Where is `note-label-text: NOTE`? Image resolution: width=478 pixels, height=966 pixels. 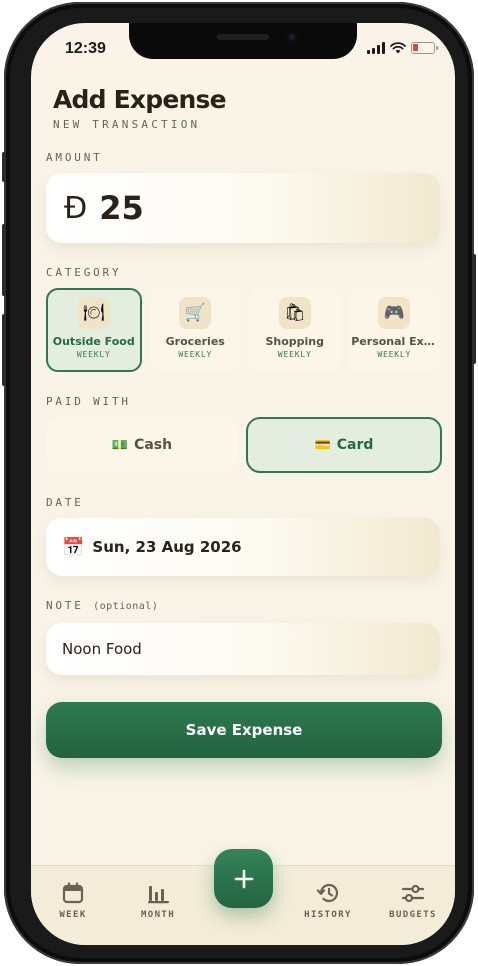 note-label-text: NOTE is located at coordinates (65, 605).